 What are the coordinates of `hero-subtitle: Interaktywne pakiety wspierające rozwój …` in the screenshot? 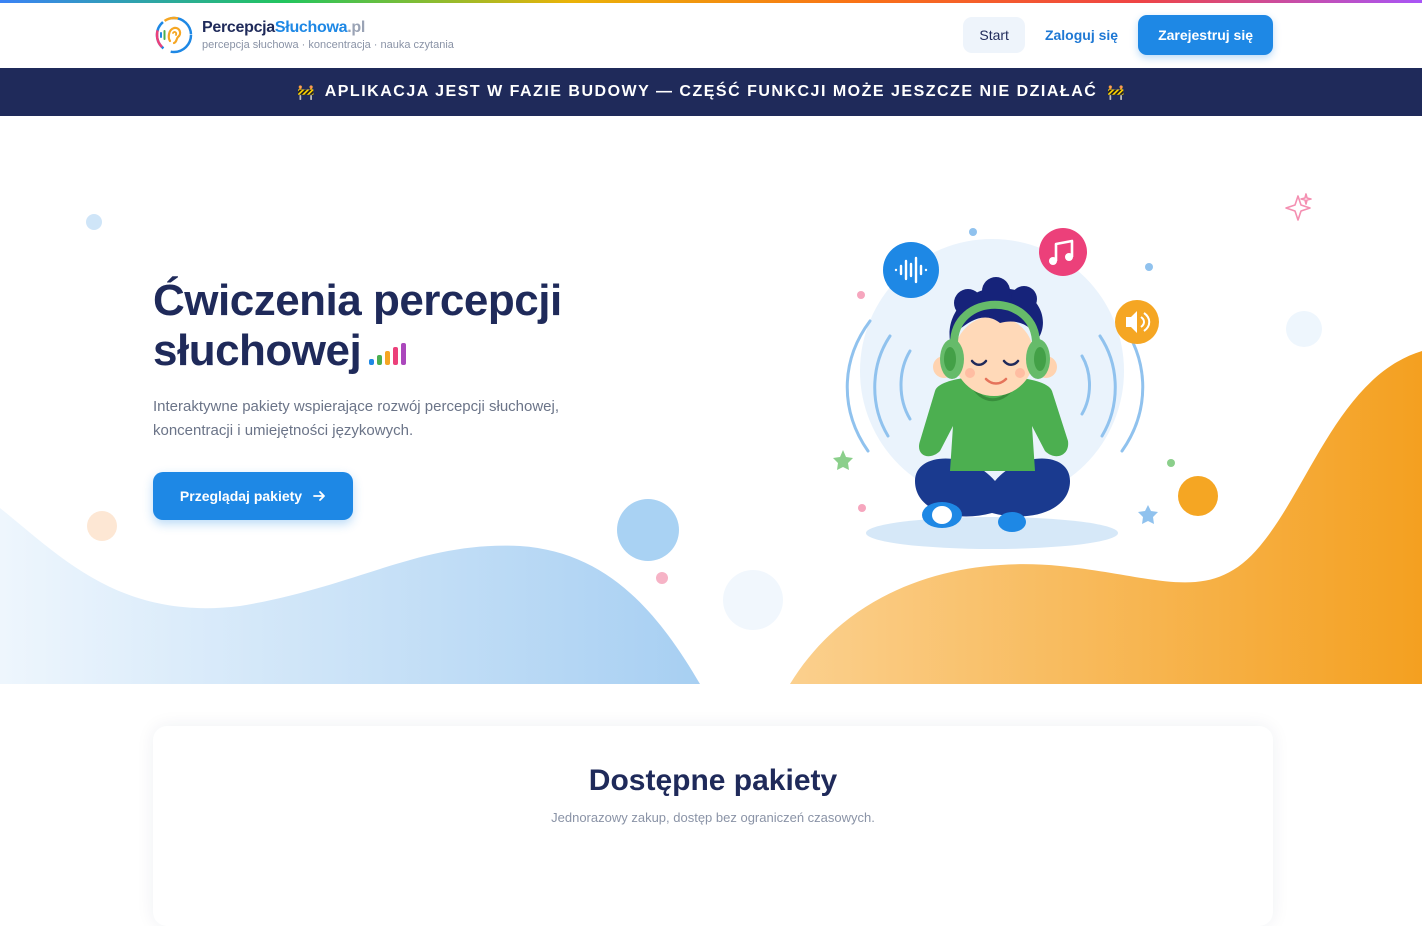 It's located at (356, 418).